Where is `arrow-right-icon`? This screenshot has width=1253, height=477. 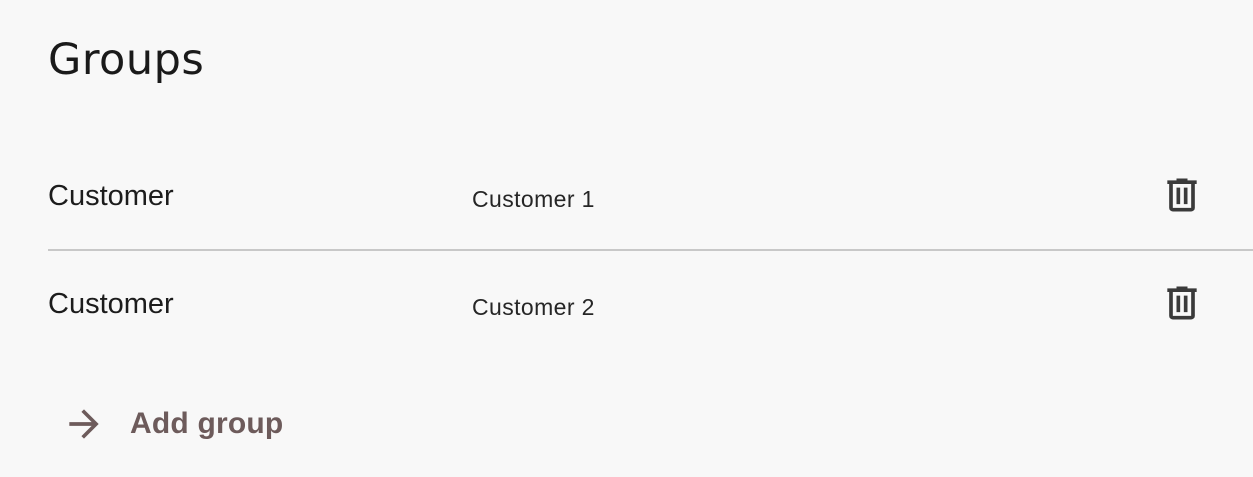 arrow-right-icon is located at coordinates (84, 424).